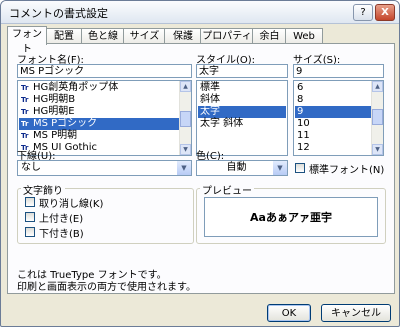 The image size is (400, 327). What do you see at coordinates (333, 88) in the screenshot?
I see `size-list-item: 6` at bounding box center [333, 88].